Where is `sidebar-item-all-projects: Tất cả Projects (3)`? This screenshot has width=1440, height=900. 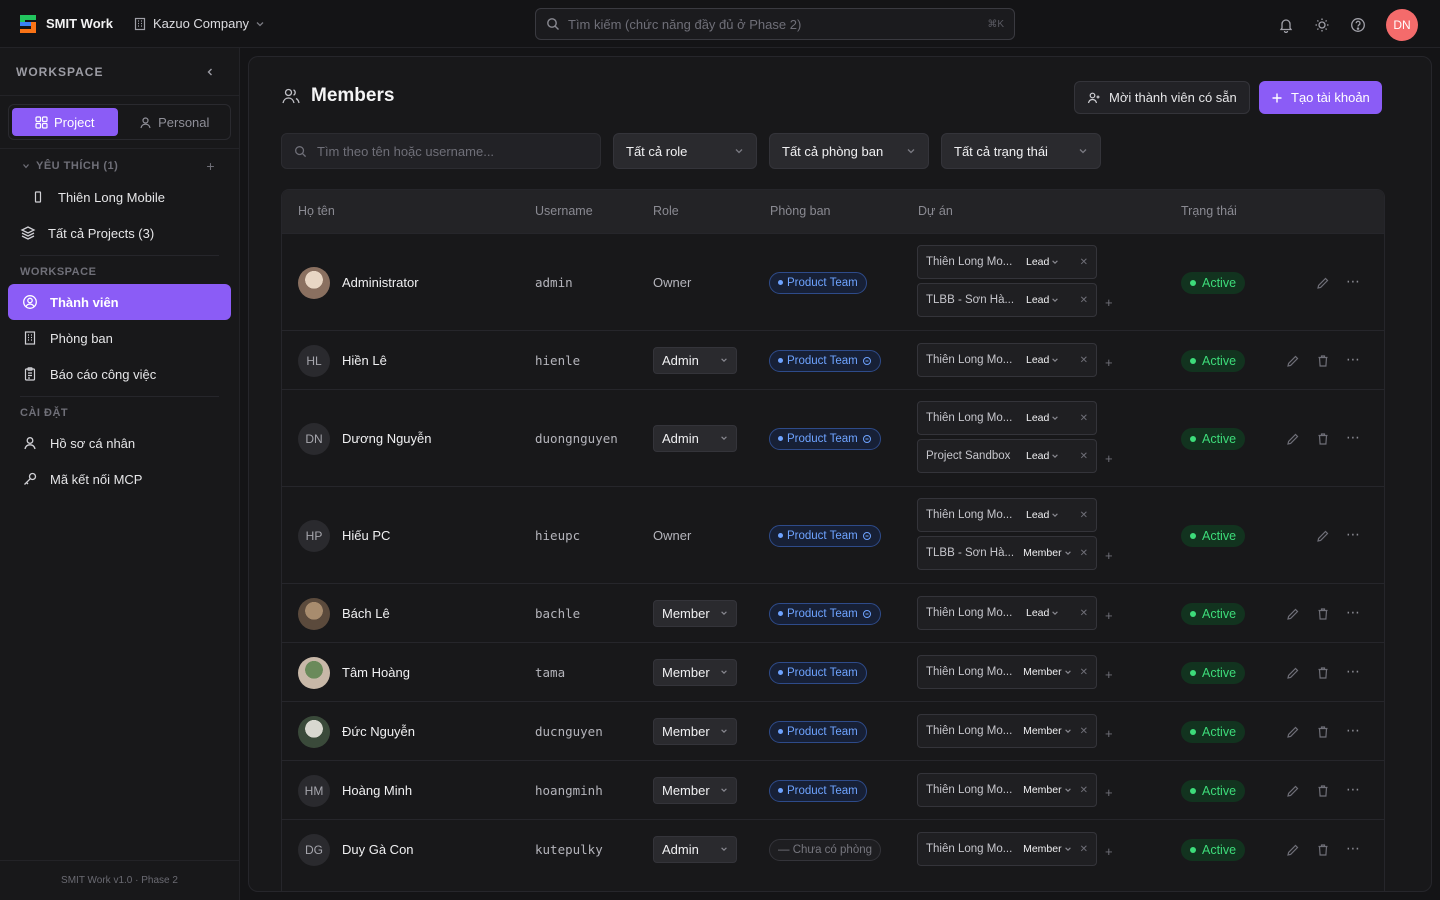 sidebar-item-all-projects: Tất cả Projects (3) is located at coordinates (119, 233).